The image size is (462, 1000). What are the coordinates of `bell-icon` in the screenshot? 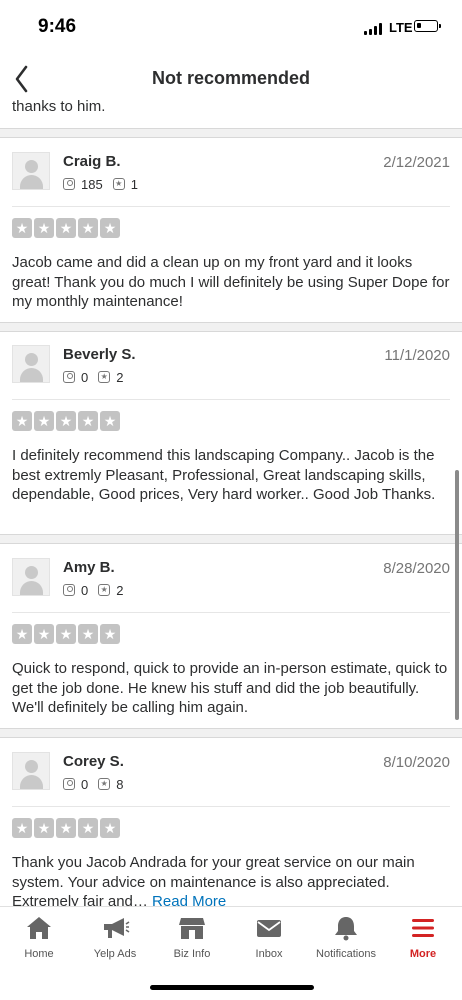 It's located at (346, 929).